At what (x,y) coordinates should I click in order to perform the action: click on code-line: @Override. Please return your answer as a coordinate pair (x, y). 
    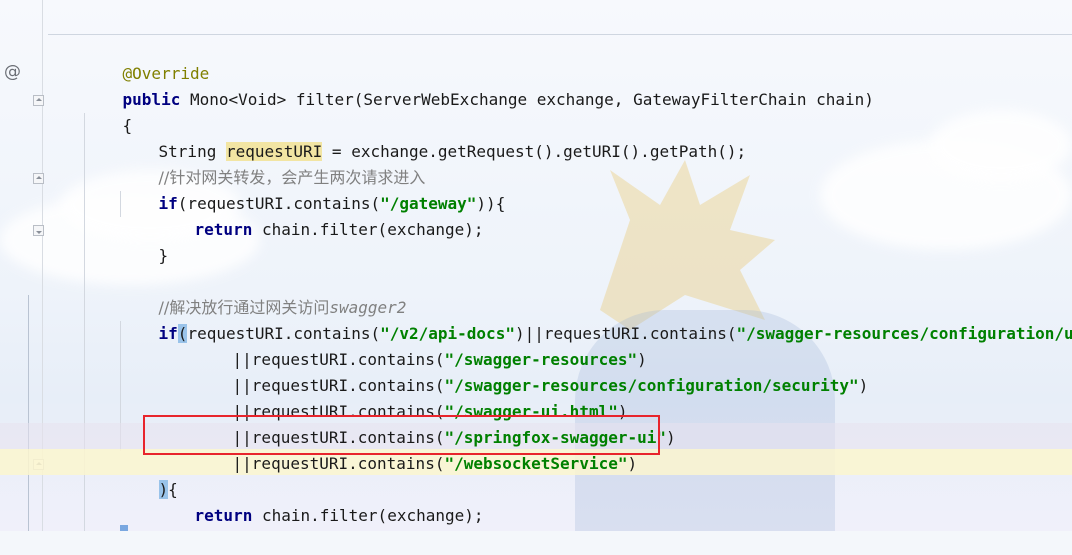
    Looking at the image, I should click on (147, 59).